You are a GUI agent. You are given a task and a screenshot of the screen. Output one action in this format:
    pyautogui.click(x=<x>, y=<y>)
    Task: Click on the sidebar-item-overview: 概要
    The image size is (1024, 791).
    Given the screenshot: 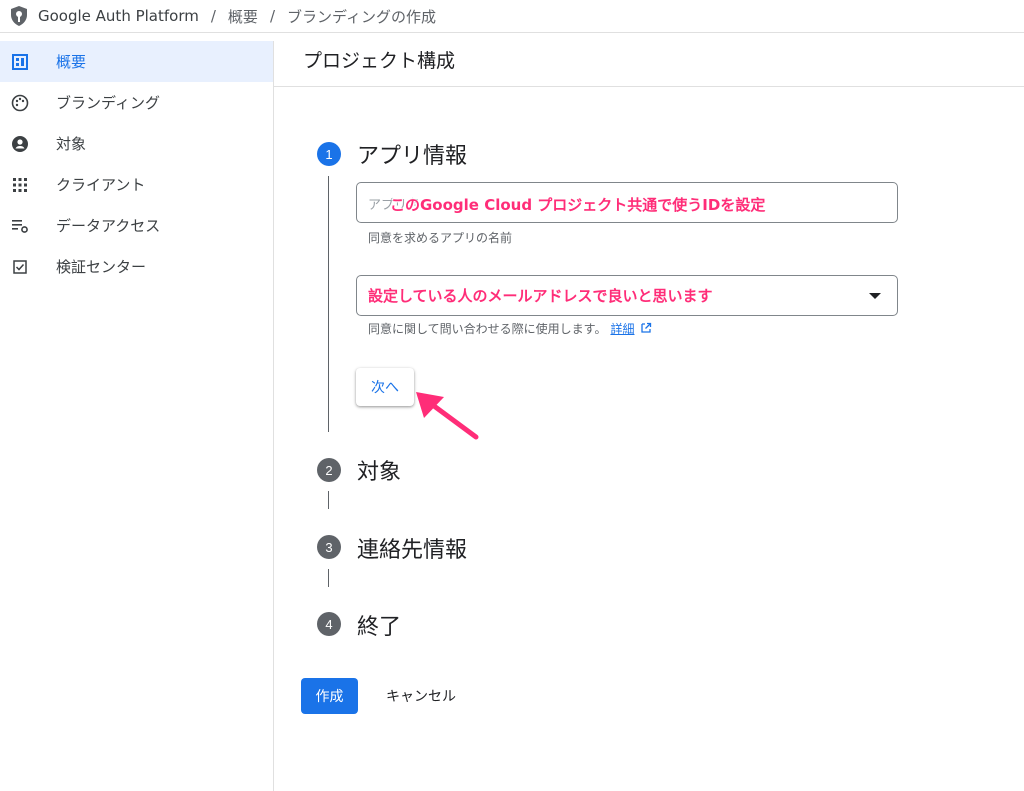 What is the action you would take?
    pyautogui.click(x=136, y=61)
    